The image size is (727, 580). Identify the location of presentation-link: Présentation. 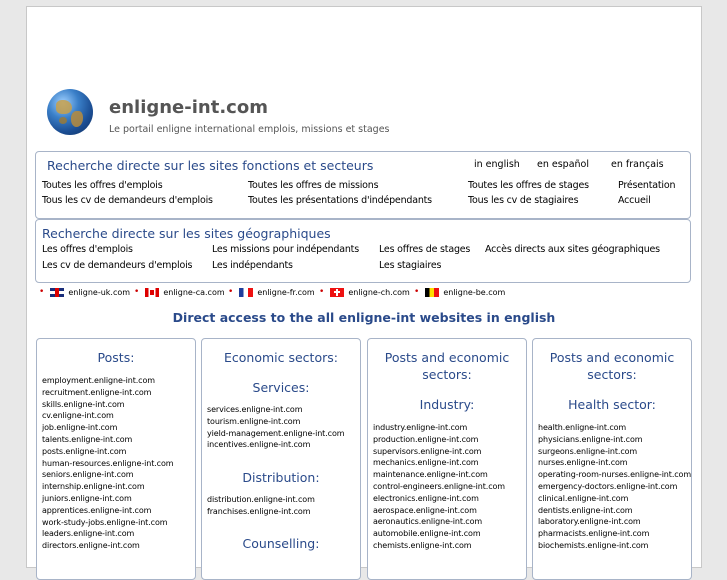
(646, 185).